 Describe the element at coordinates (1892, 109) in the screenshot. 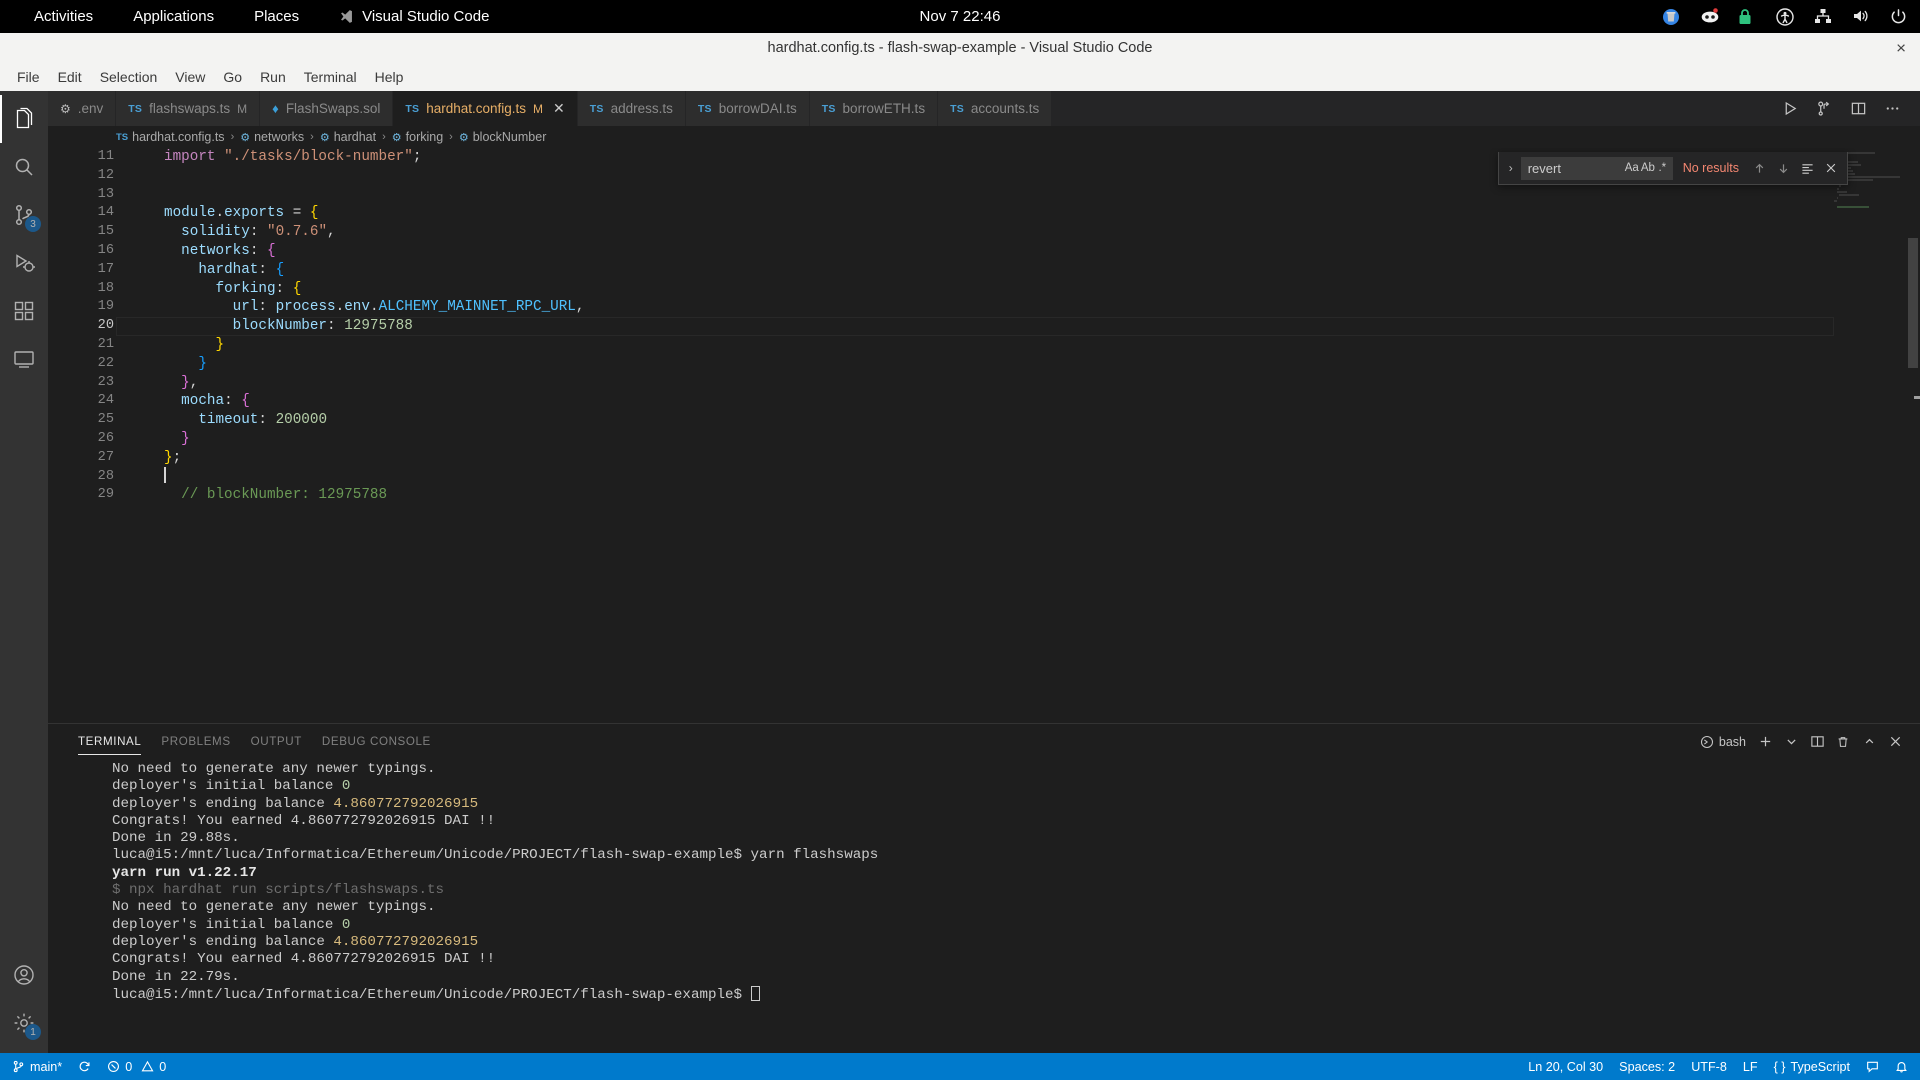

I see `more-actions-icon` at that location.